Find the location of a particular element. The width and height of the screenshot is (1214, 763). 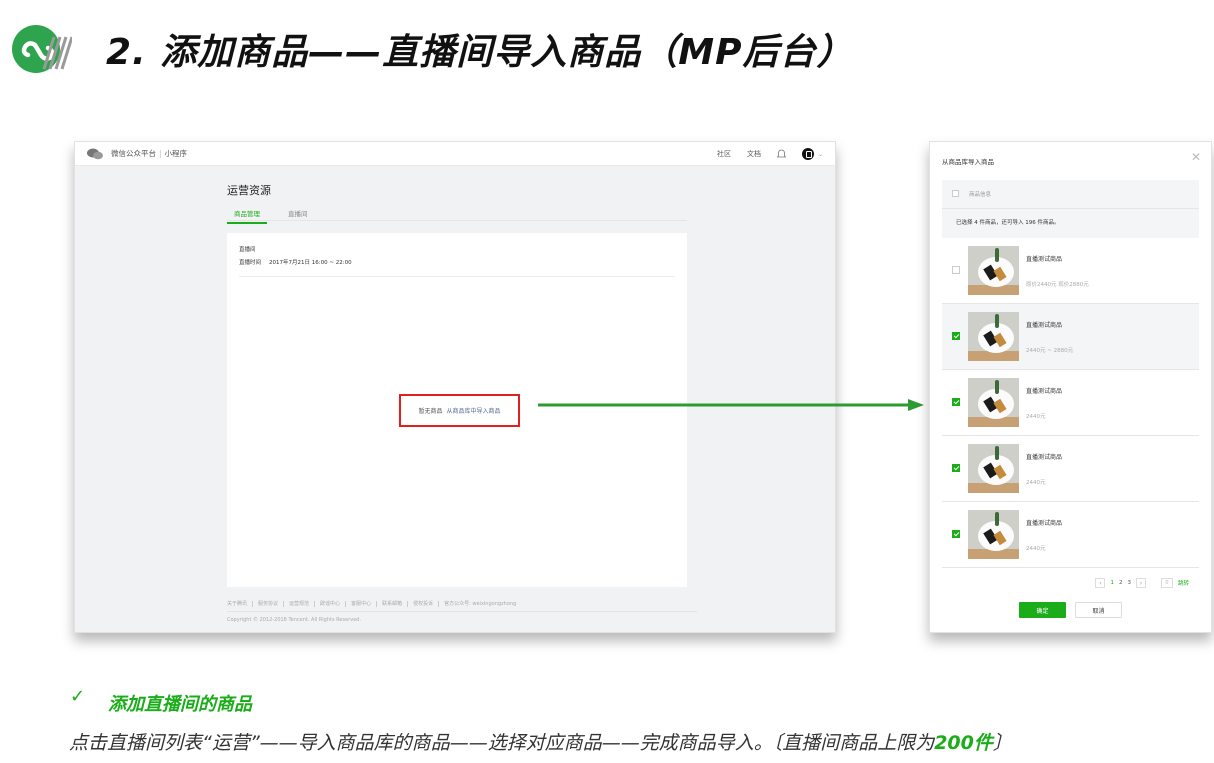

room-name: 直播间 is located at coordinates (247, 250).